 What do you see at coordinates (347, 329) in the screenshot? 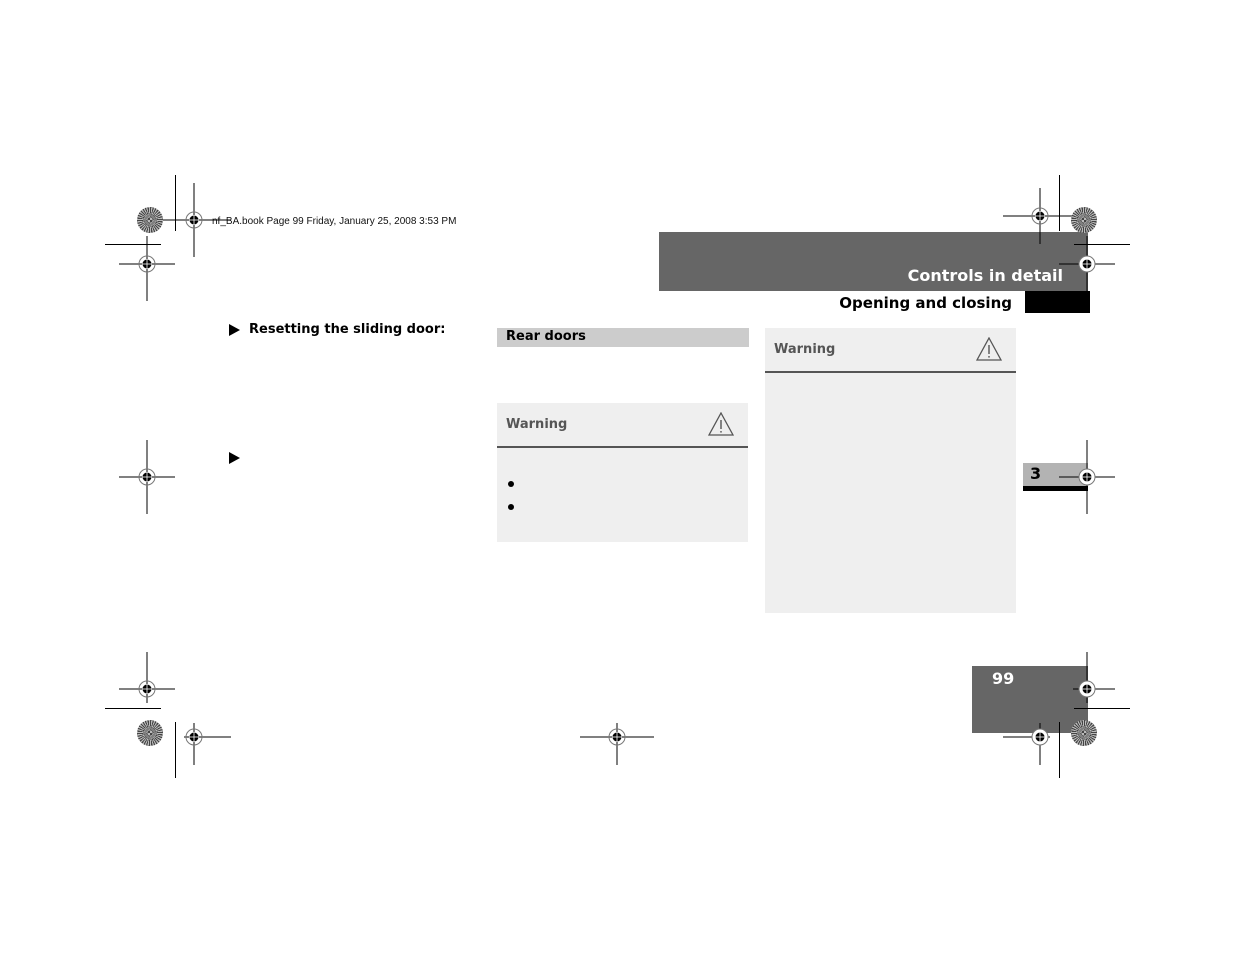
I see `step-text: Resetting the sliding door:` at bounding box center [347, 329].